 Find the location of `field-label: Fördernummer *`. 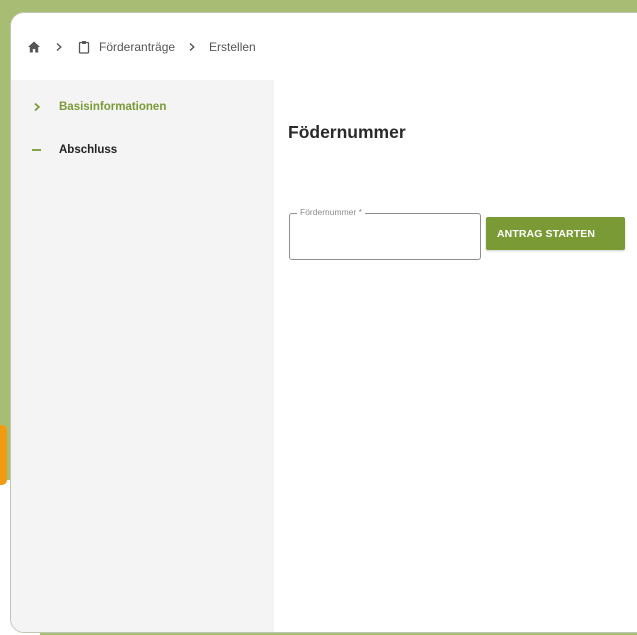

field-label: Fördernummer * is located at coordinates (331, 212).